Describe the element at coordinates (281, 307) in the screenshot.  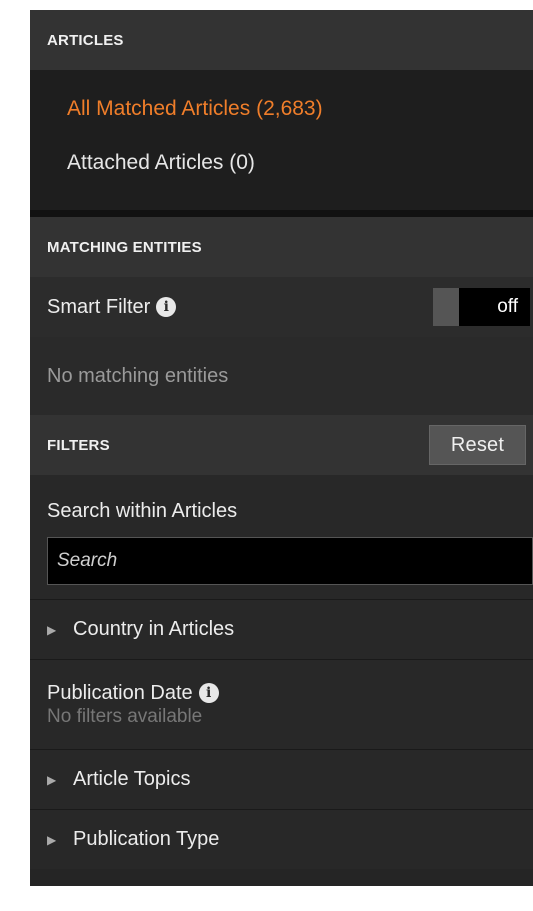
I see `smart-filter-row: Smart Filter i off` at that location.